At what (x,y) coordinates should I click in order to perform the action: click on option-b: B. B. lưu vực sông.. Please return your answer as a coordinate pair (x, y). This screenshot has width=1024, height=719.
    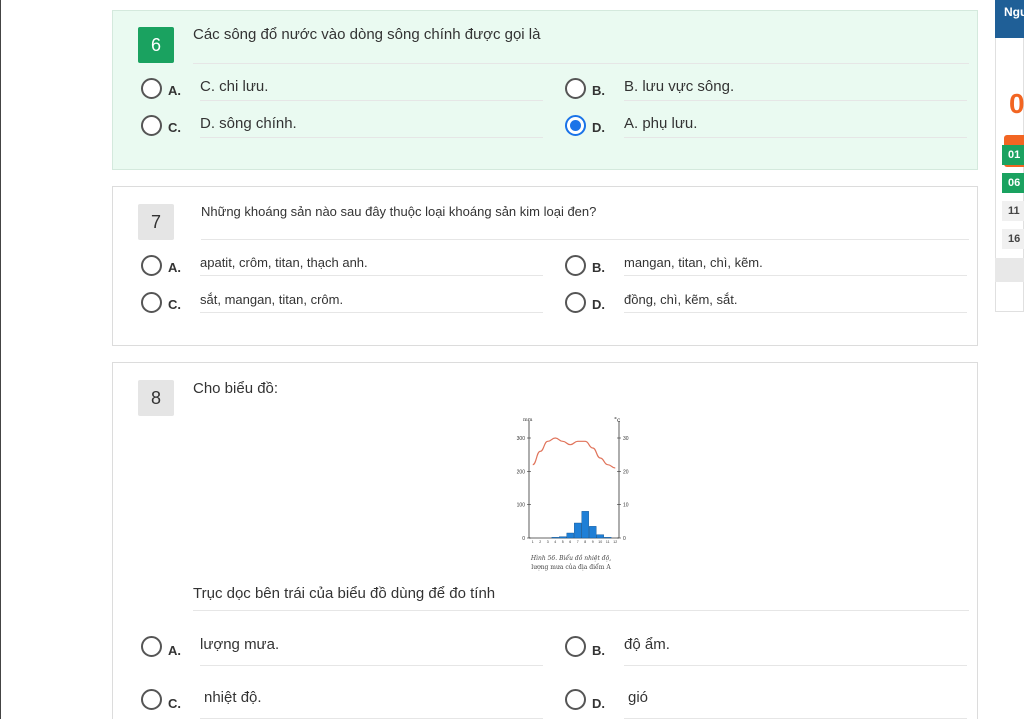
    Looking at the image, I should click on (766, 89).